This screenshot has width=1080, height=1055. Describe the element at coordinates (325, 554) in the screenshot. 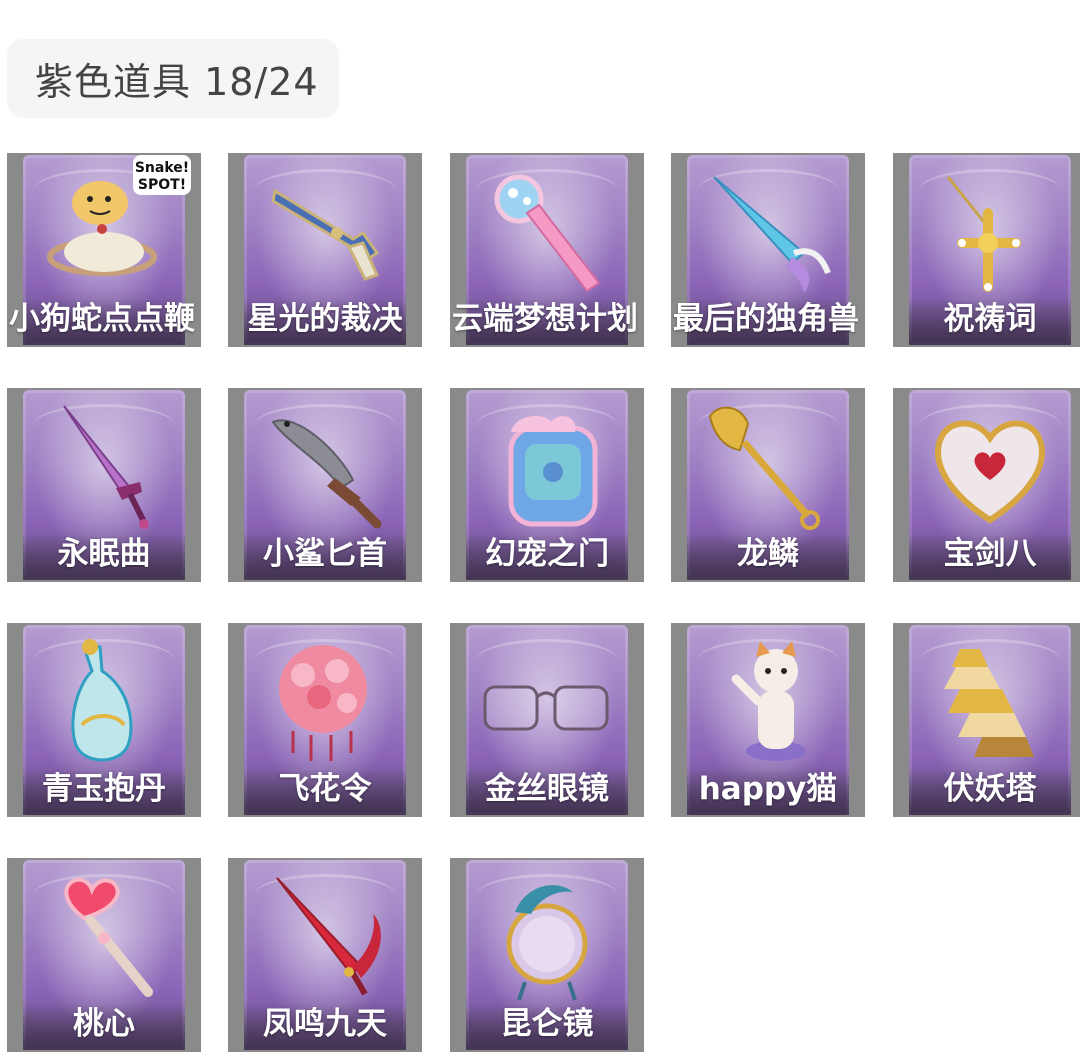

I see `item-name: 小鲨匕首` at that location.